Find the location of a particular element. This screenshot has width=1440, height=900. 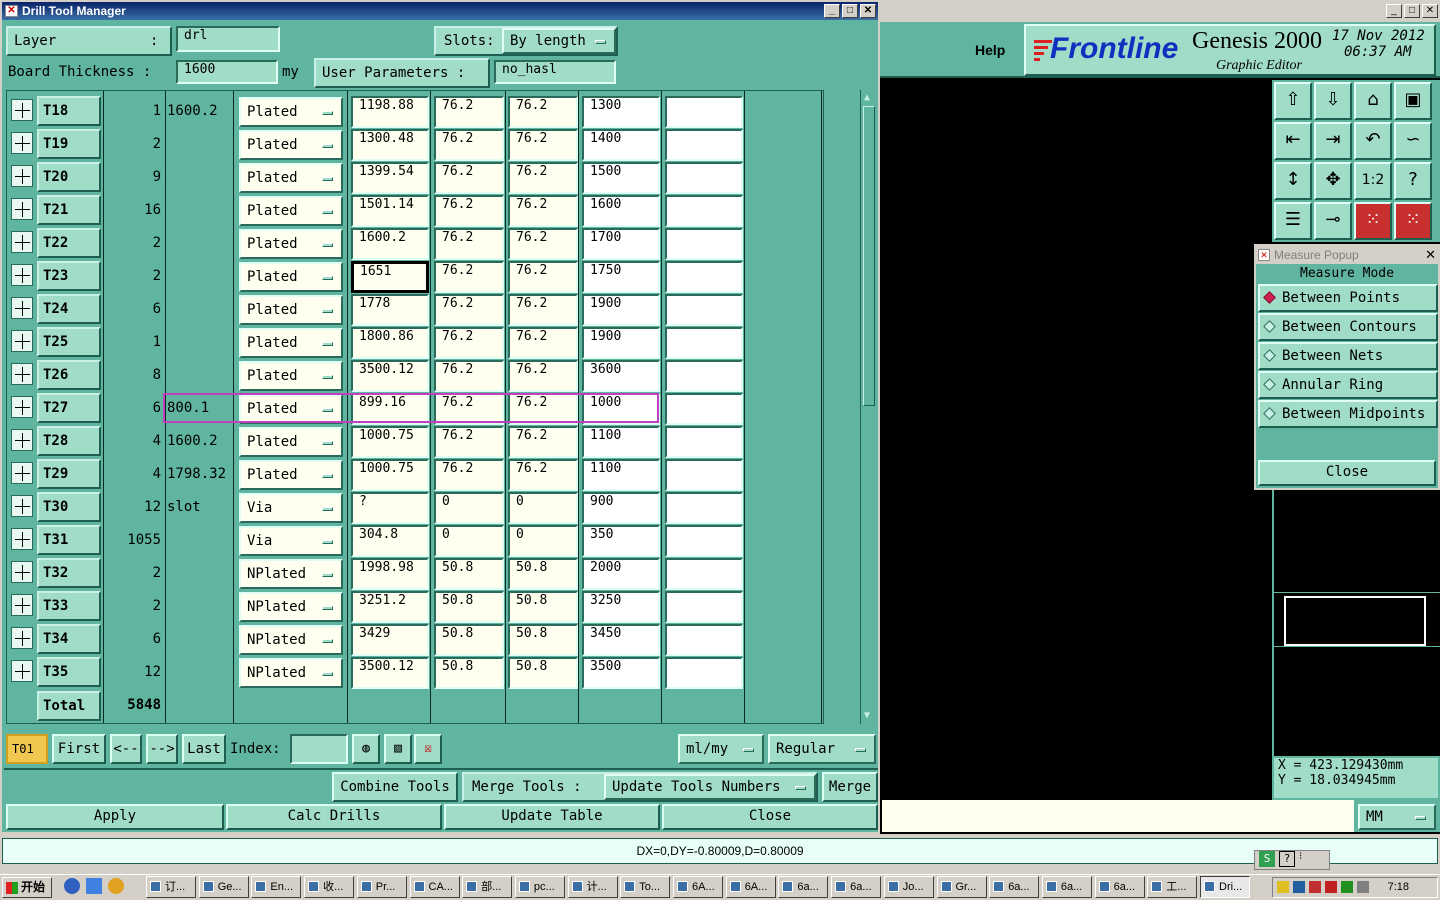

drill-size-input: 1750 is located at coordinates (621, 277).